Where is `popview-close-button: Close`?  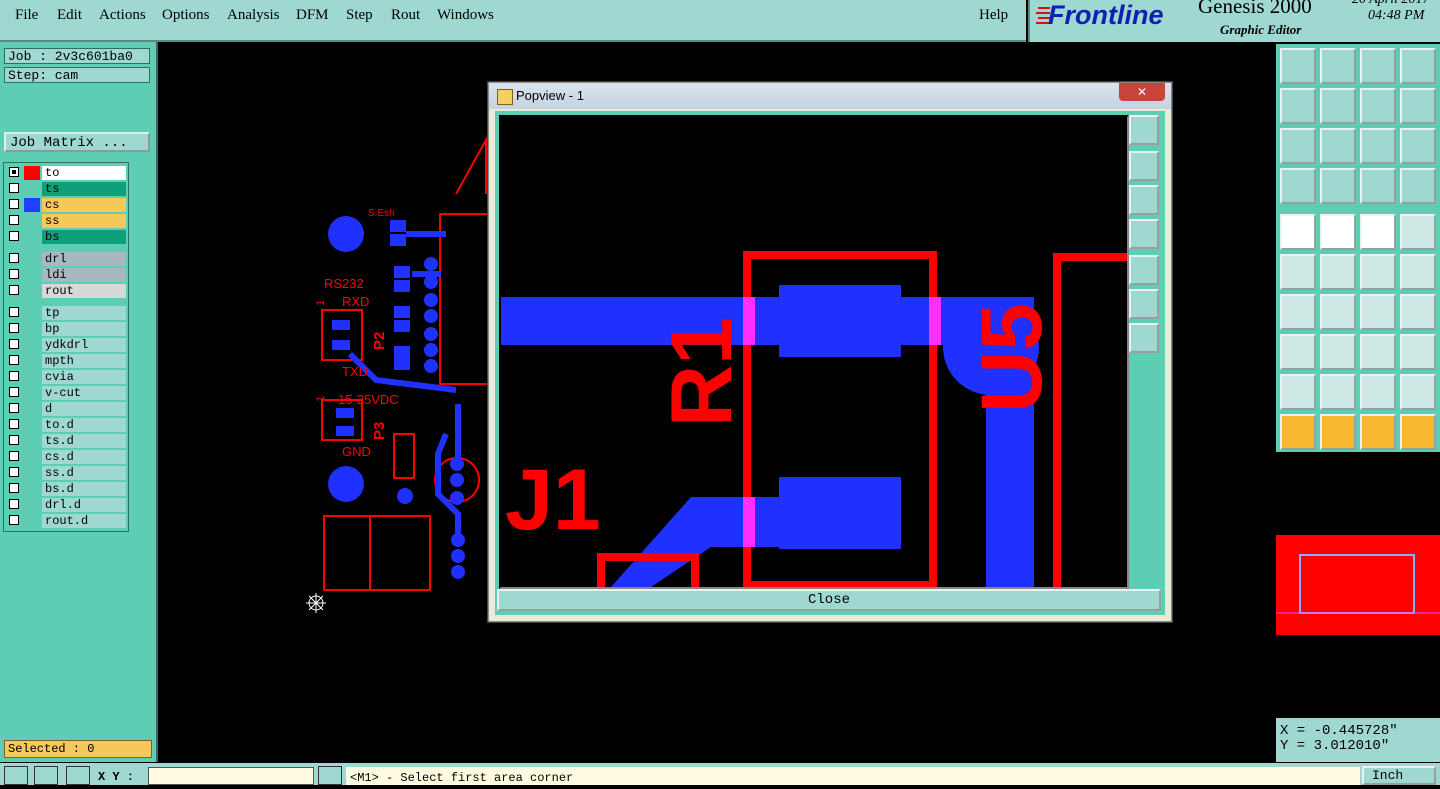
popview-close-button: Close is located at coordinates (829, 600).